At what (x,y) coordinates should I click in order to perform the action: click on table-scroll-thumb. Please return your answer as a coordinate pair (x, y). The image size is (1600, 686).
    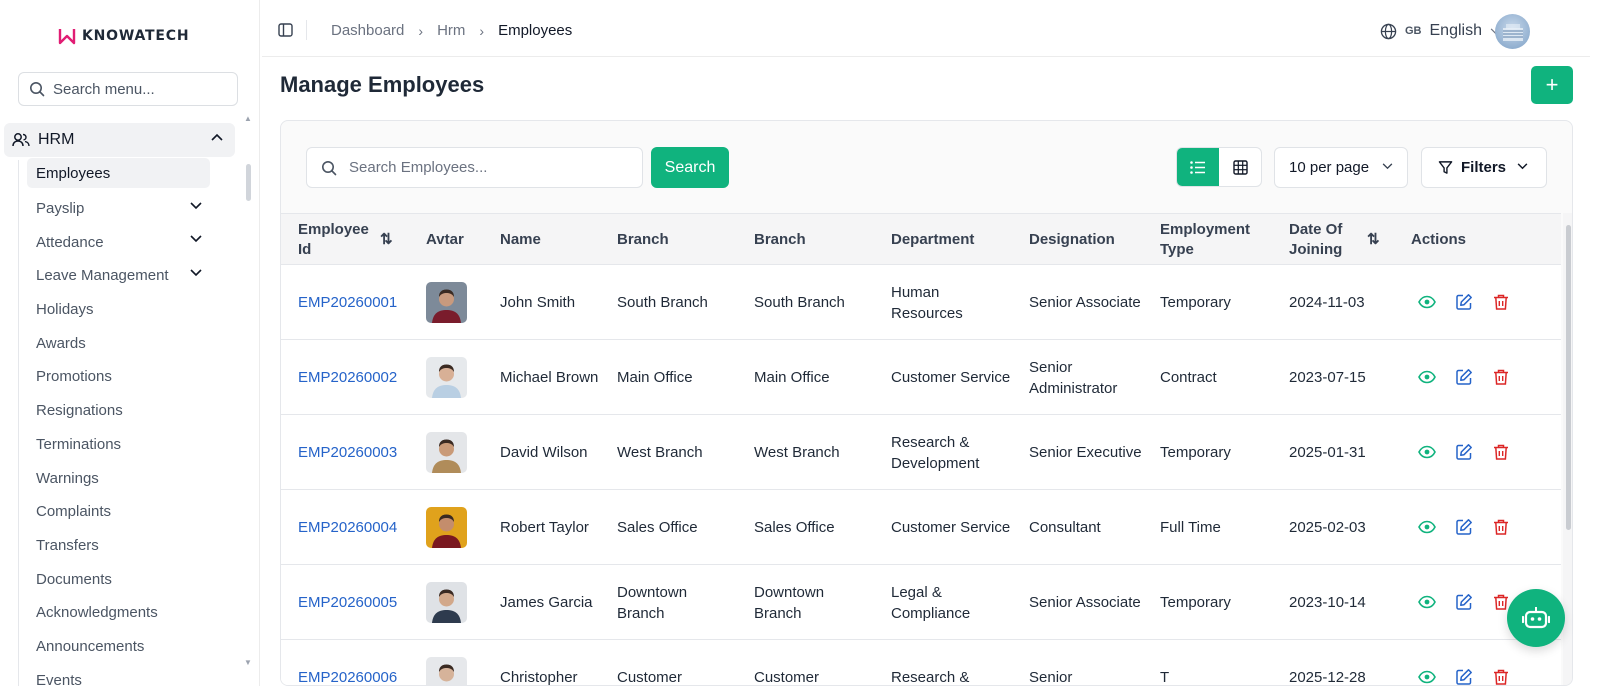
    Looking at the image, I should click on (1568, 377).